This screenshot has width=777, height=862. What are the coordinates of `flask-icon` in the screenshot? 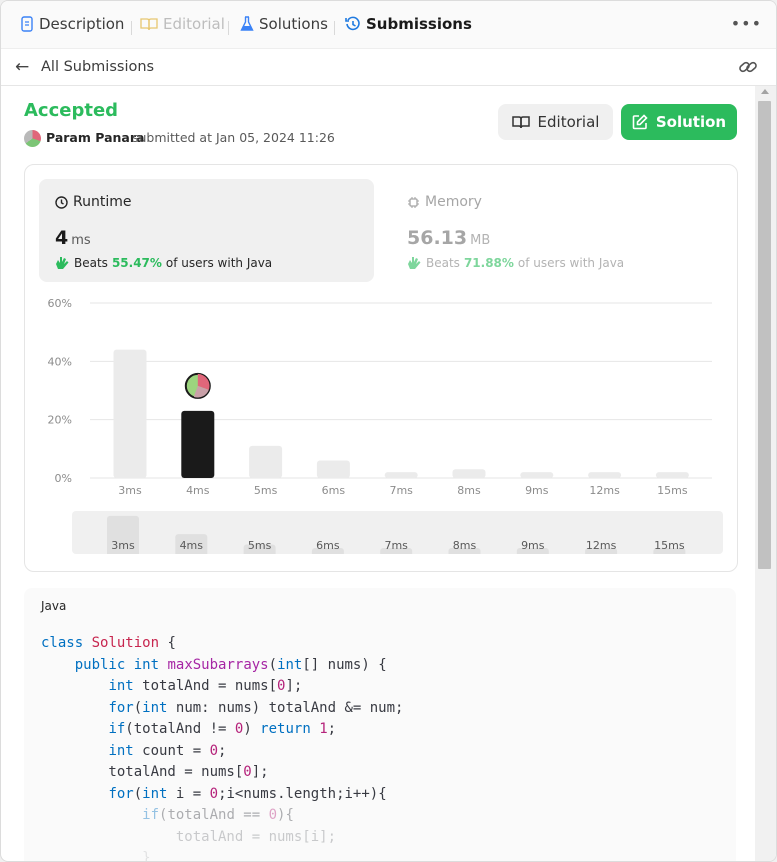 It's located at (247, 23).